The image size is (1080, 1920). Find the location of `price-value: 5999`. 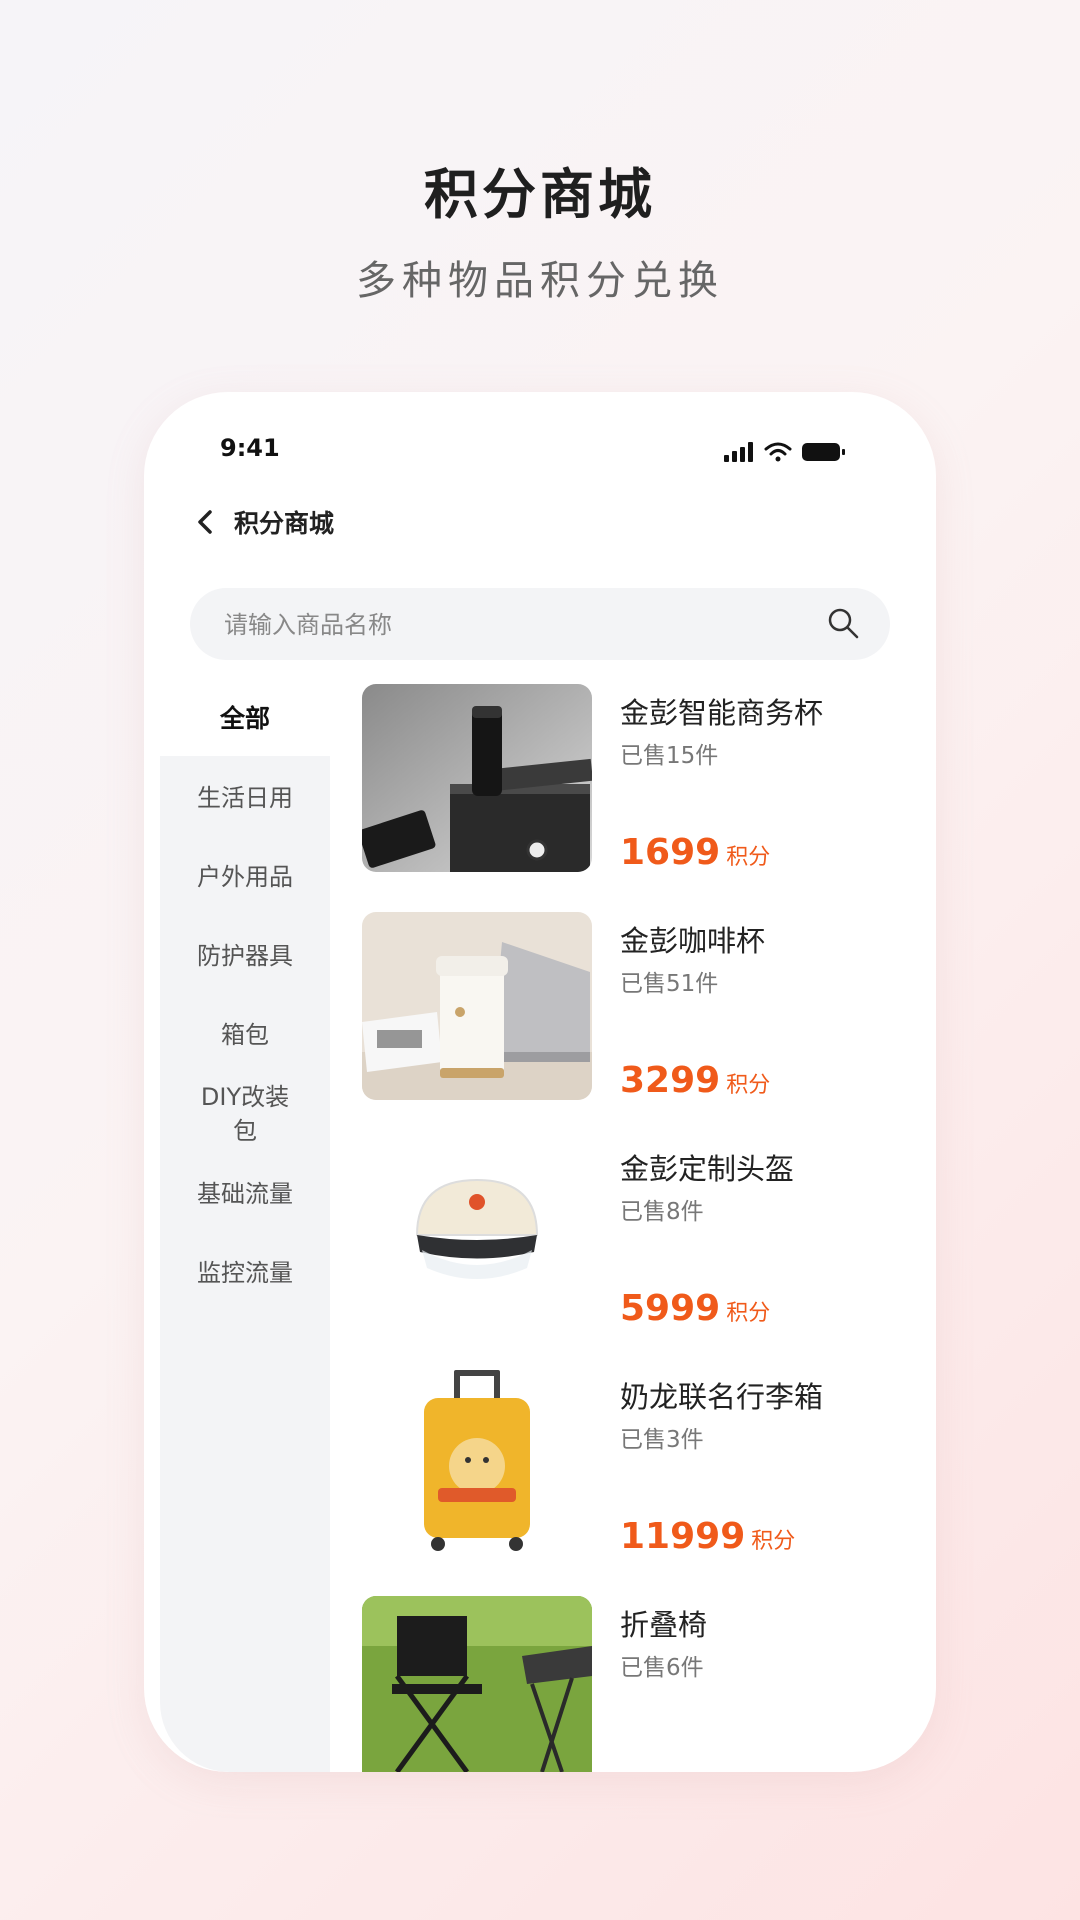

price-value: 5999 is located at coordinates (670, 1308).